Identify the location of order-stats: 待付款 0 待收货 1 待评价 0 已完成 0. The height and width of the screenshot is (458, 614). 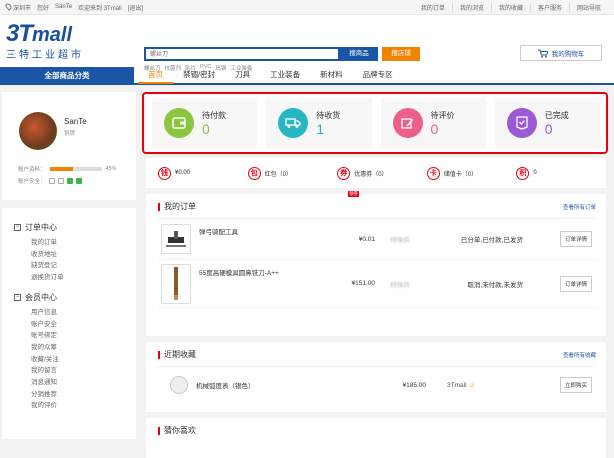
(375, 123).